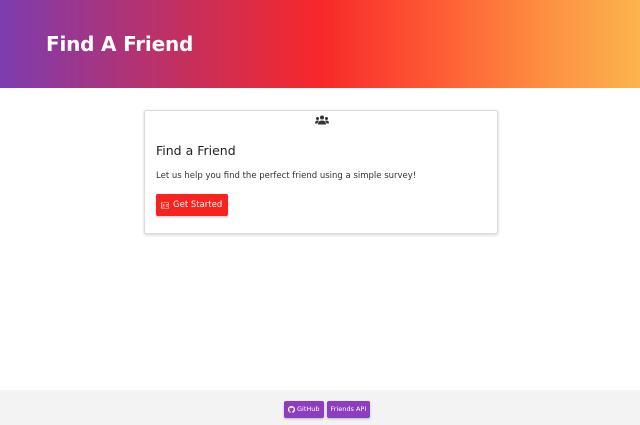  I want to click on id-card-icon, so click(165, 205).